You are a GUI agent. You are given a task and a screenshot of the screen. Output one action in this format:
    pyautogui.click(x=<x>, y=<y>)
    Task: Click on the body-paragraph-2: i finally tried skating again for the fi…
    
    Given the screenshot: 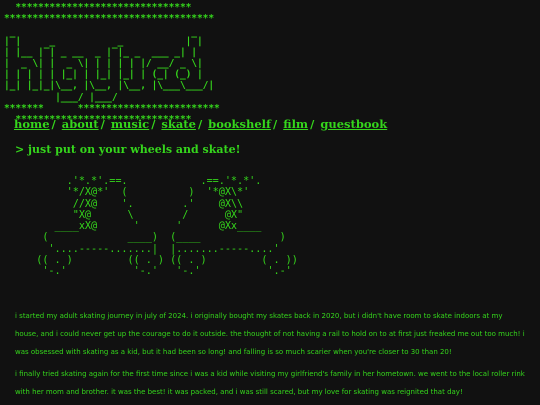 What is the action you would take?
    pyautogui.click(x=270, y=383)
    